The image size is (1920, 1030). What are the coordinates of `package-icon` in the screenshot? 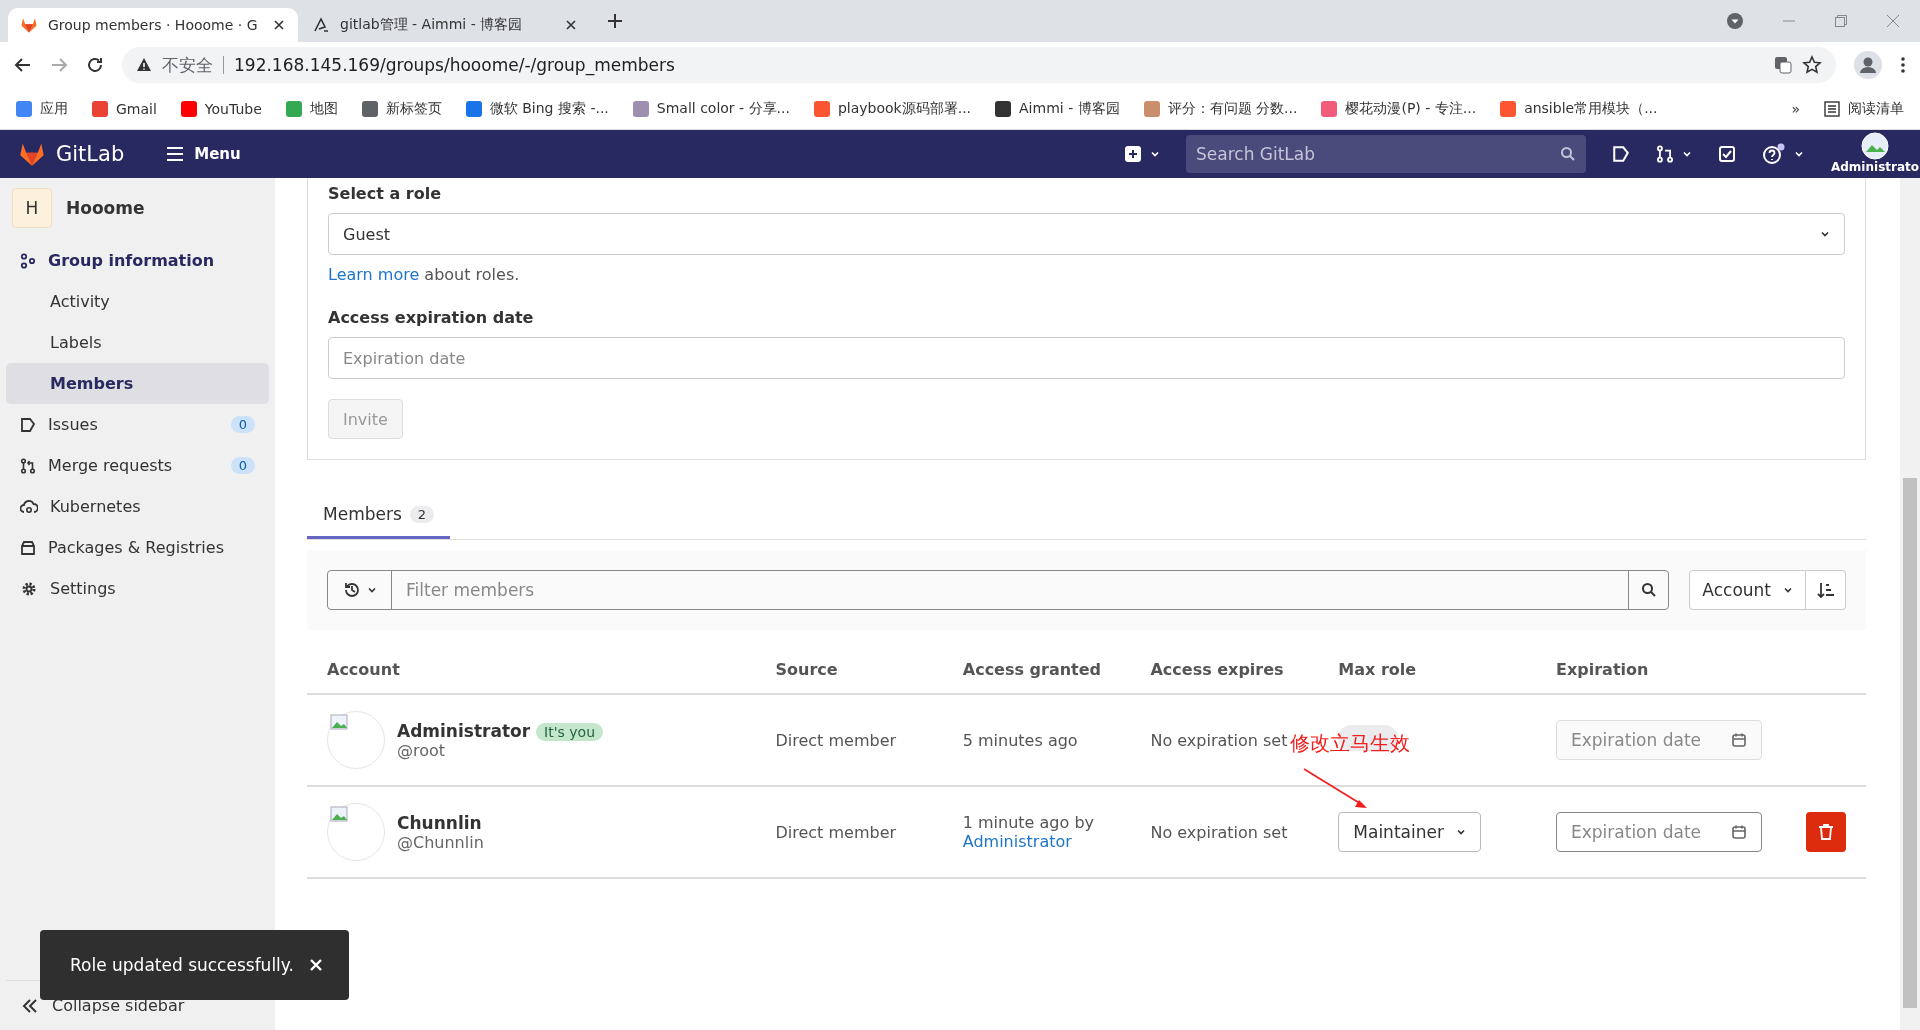 It's located at (28, 547).